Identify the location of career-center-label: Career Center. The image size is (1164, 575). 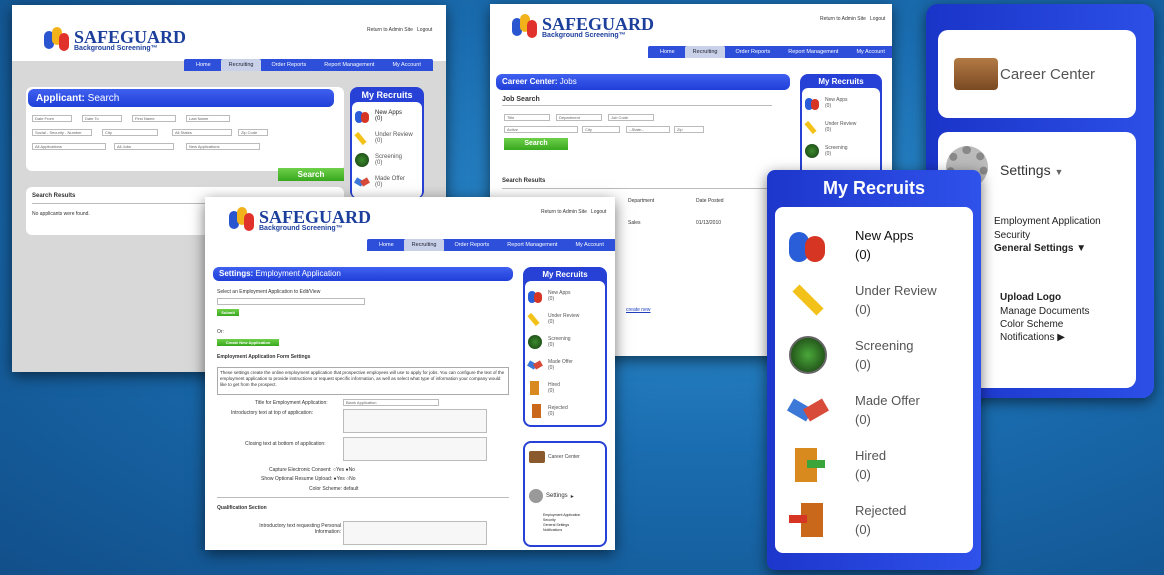
(1048, 74).